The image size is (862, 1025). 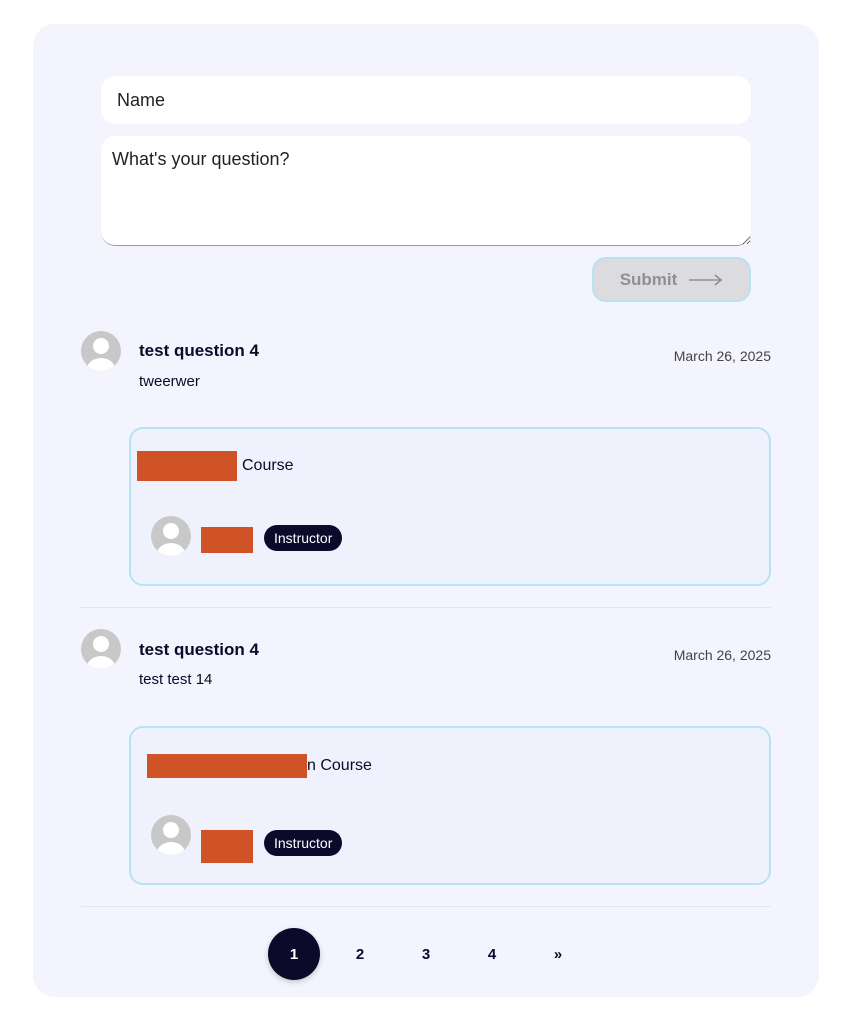 I want to click on question-body: tweerwer, so click(x=169, y=381).